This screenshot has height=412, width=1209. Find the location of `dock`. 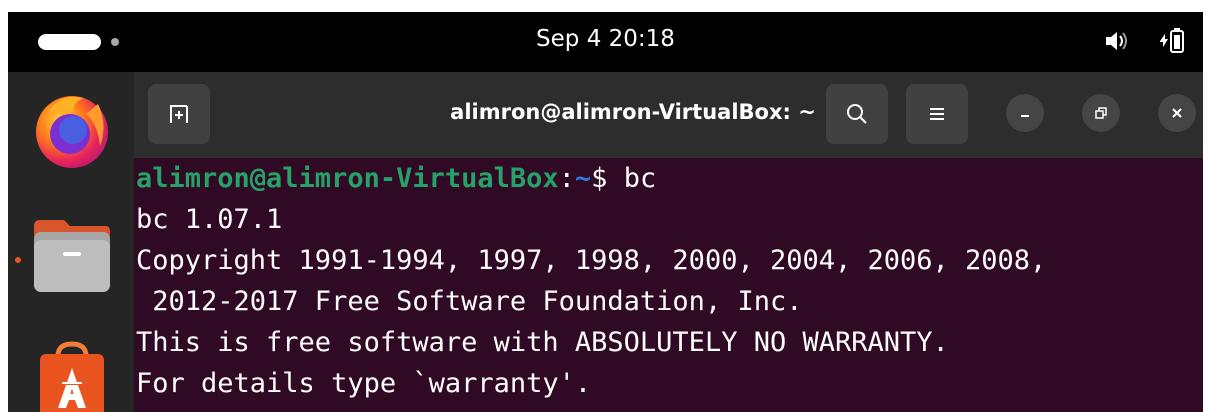

dock is located at coordinates (71, 242).